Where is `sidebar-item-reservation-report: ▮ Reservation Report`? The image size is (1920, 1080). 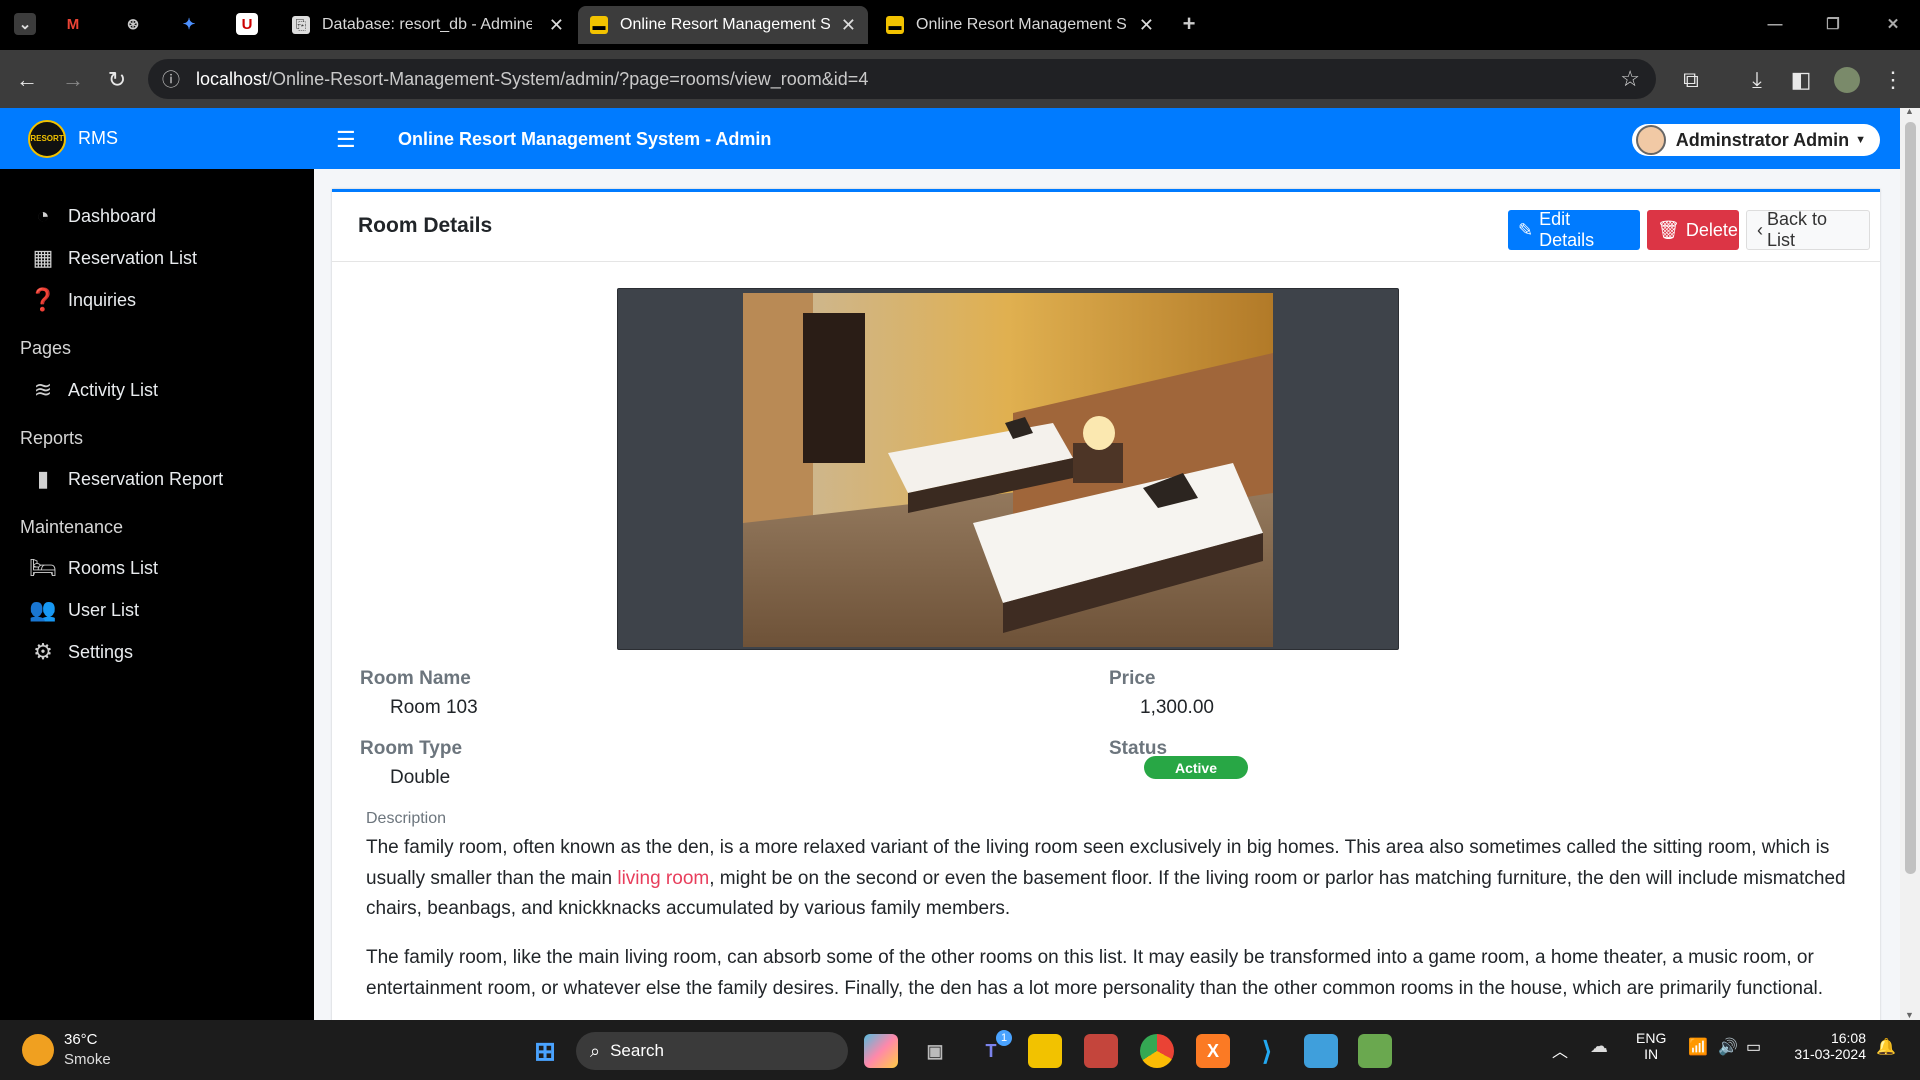 sidebar-item-reservation-report: ▮ Reservation Report is located at coordinates (125, 479).